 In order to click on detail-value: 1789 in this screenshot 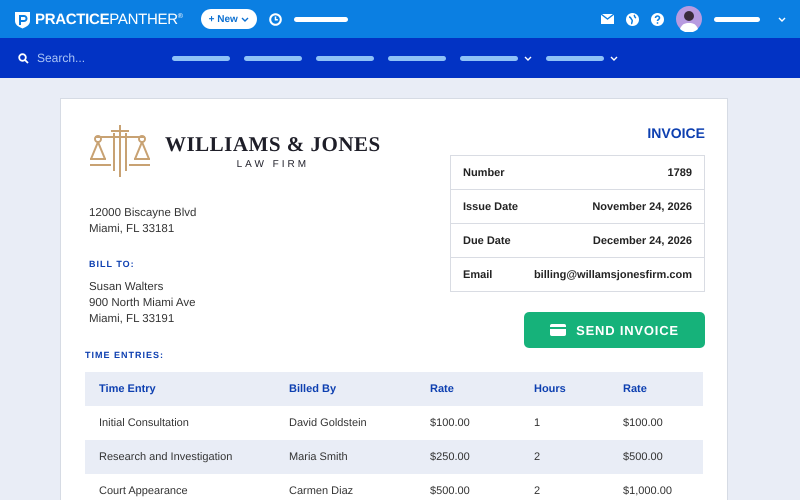, I will do `click(680, 172)`.